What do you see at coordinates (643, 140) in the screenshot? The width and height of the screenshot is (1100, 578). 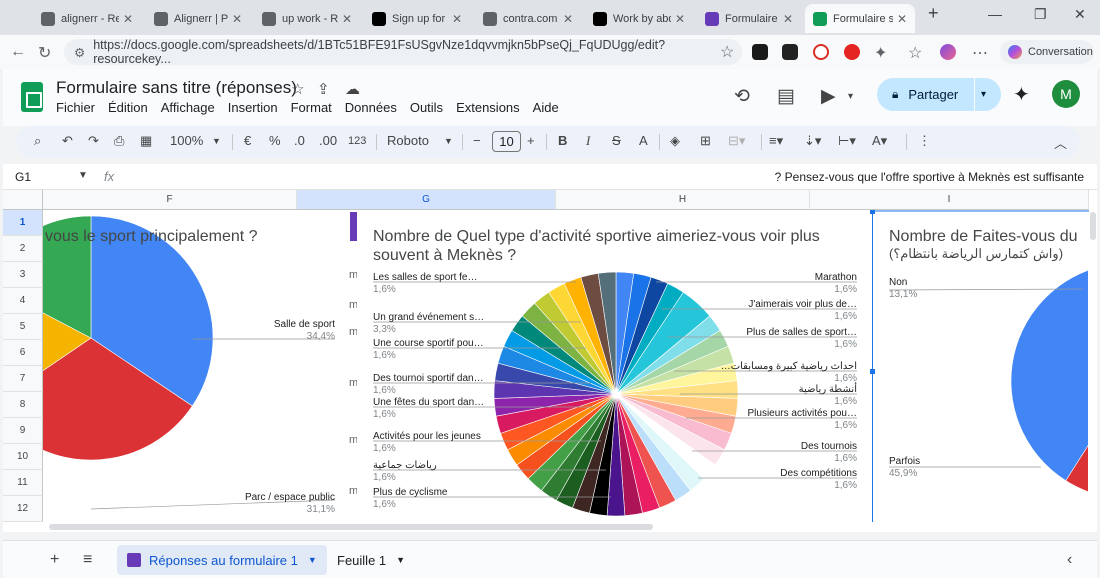 I see `text-color-button: A` at bounding box center [643, 140].